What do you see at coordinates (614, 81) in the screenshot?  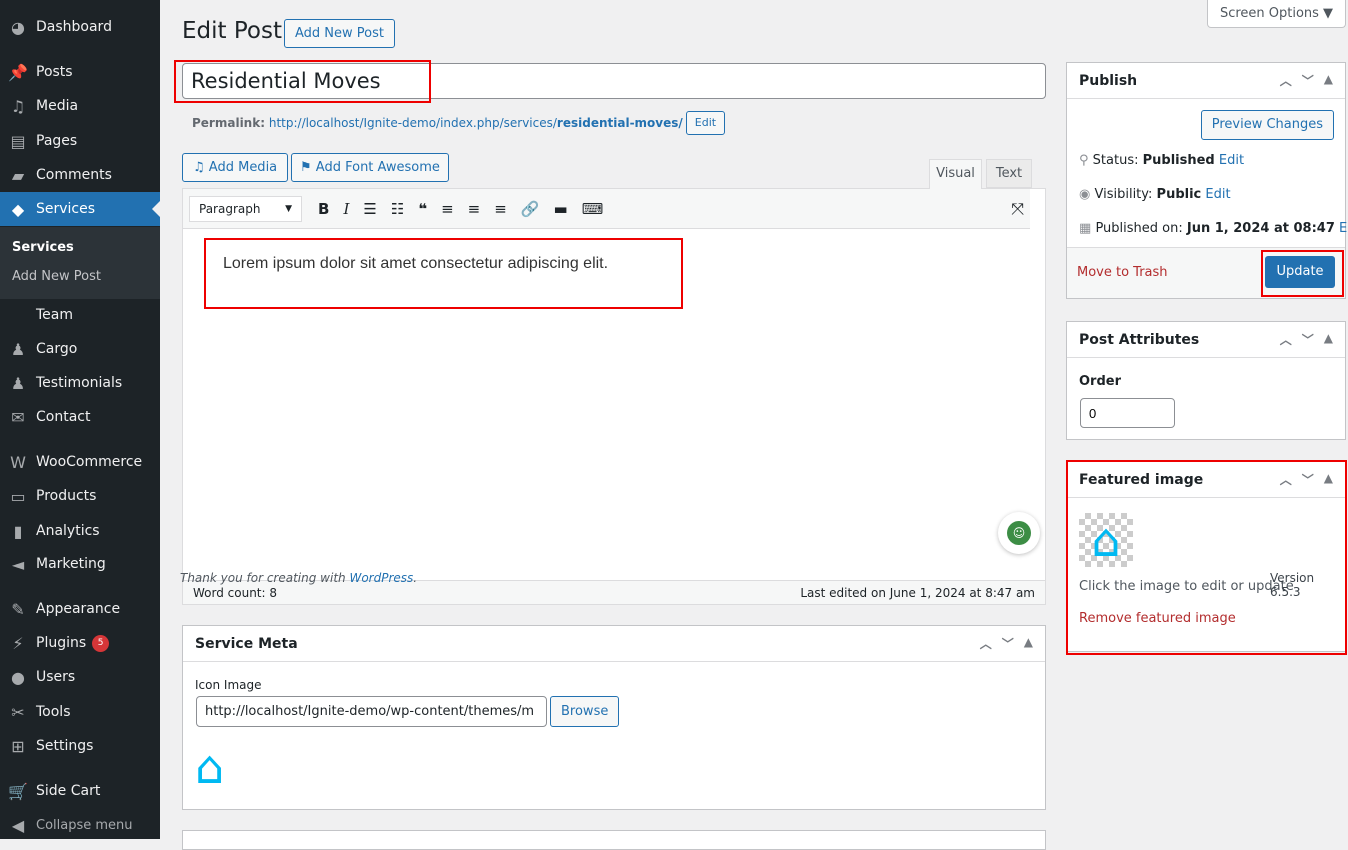 I see `post-title-input` at bounding box center [614, 81].